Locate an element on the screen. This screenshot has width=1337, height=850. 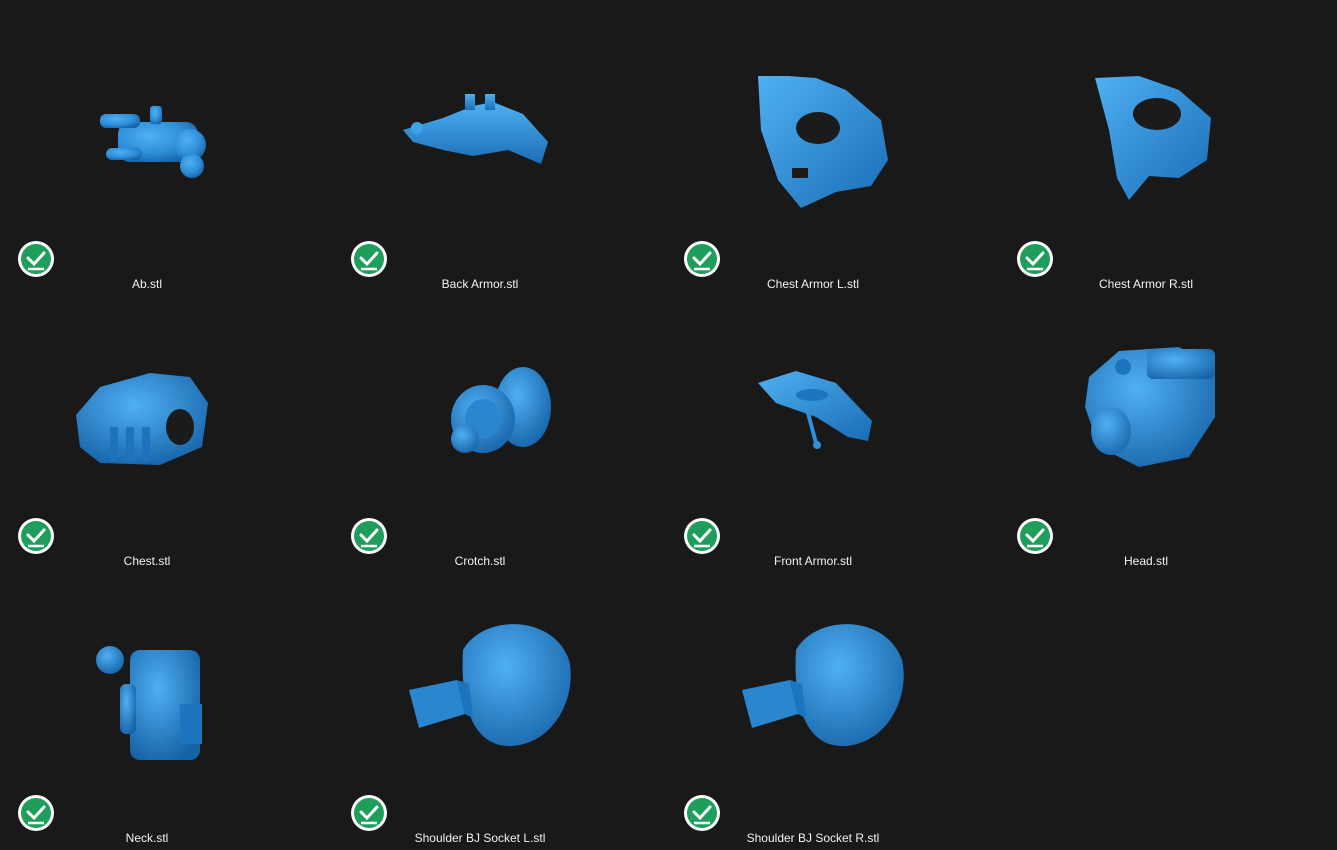
file-tile-chest-armor-r: Chest Armor R.stl is located at coordinates (1159, 150).